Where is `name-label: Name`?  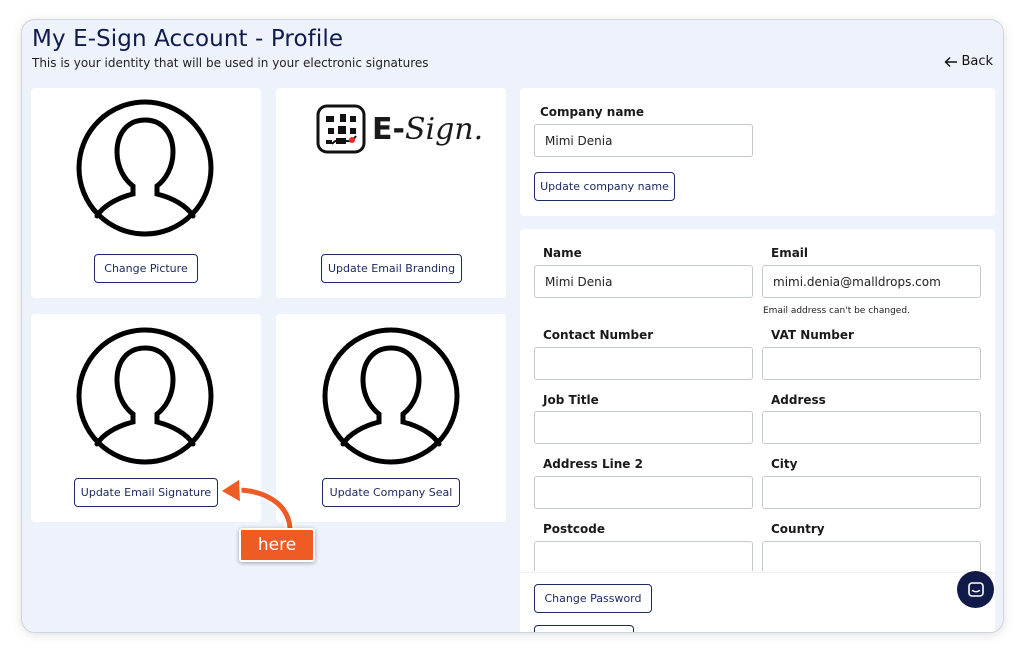
name-label: Name is located at coordinates (562, 253).